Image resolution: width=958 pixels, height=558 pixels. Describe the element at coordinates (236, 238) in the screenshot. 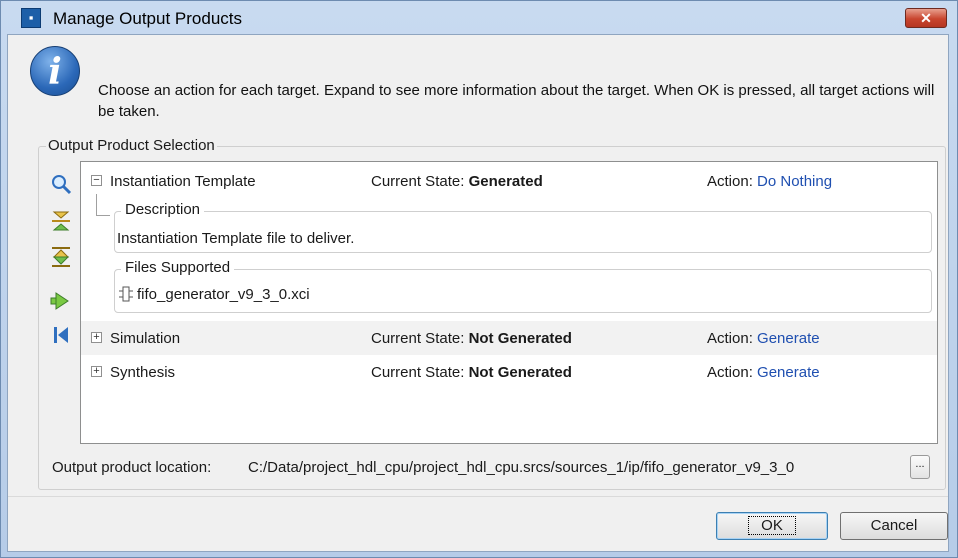

I see `description-text: Instantiation Template file to deliver.` at that location.